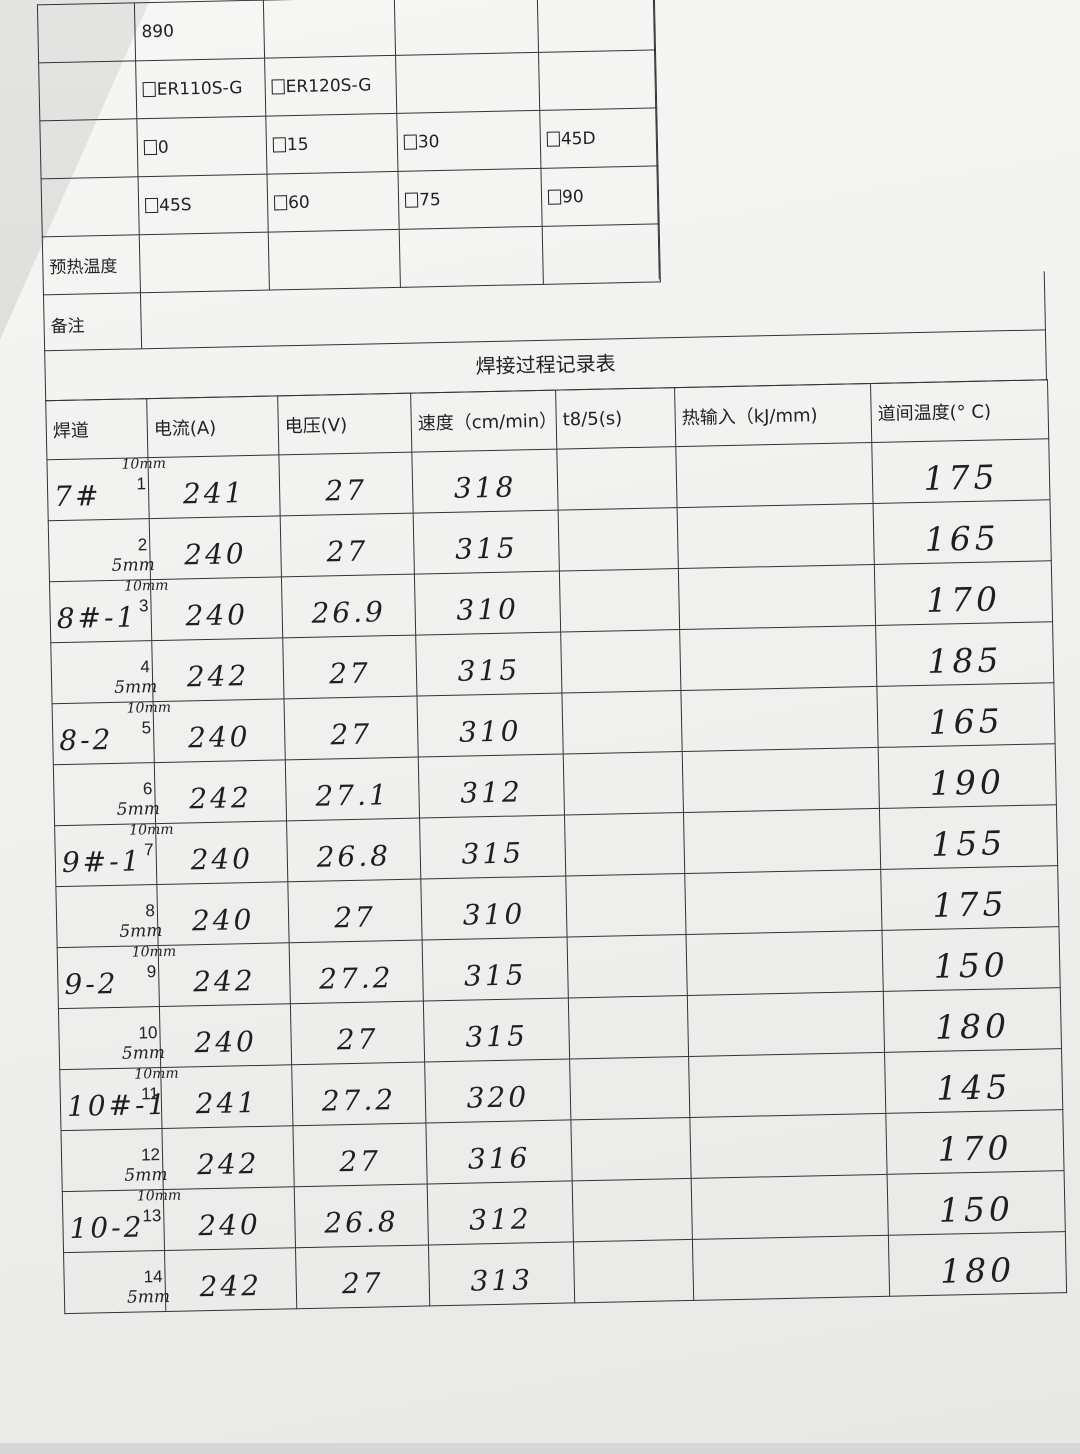 This screenshot has width=1080, height=1454. What do you see at coordinates (109, 916) in the screenshot?
I see `pass-cell: 5mm 8` at bounding box center [109, 916].